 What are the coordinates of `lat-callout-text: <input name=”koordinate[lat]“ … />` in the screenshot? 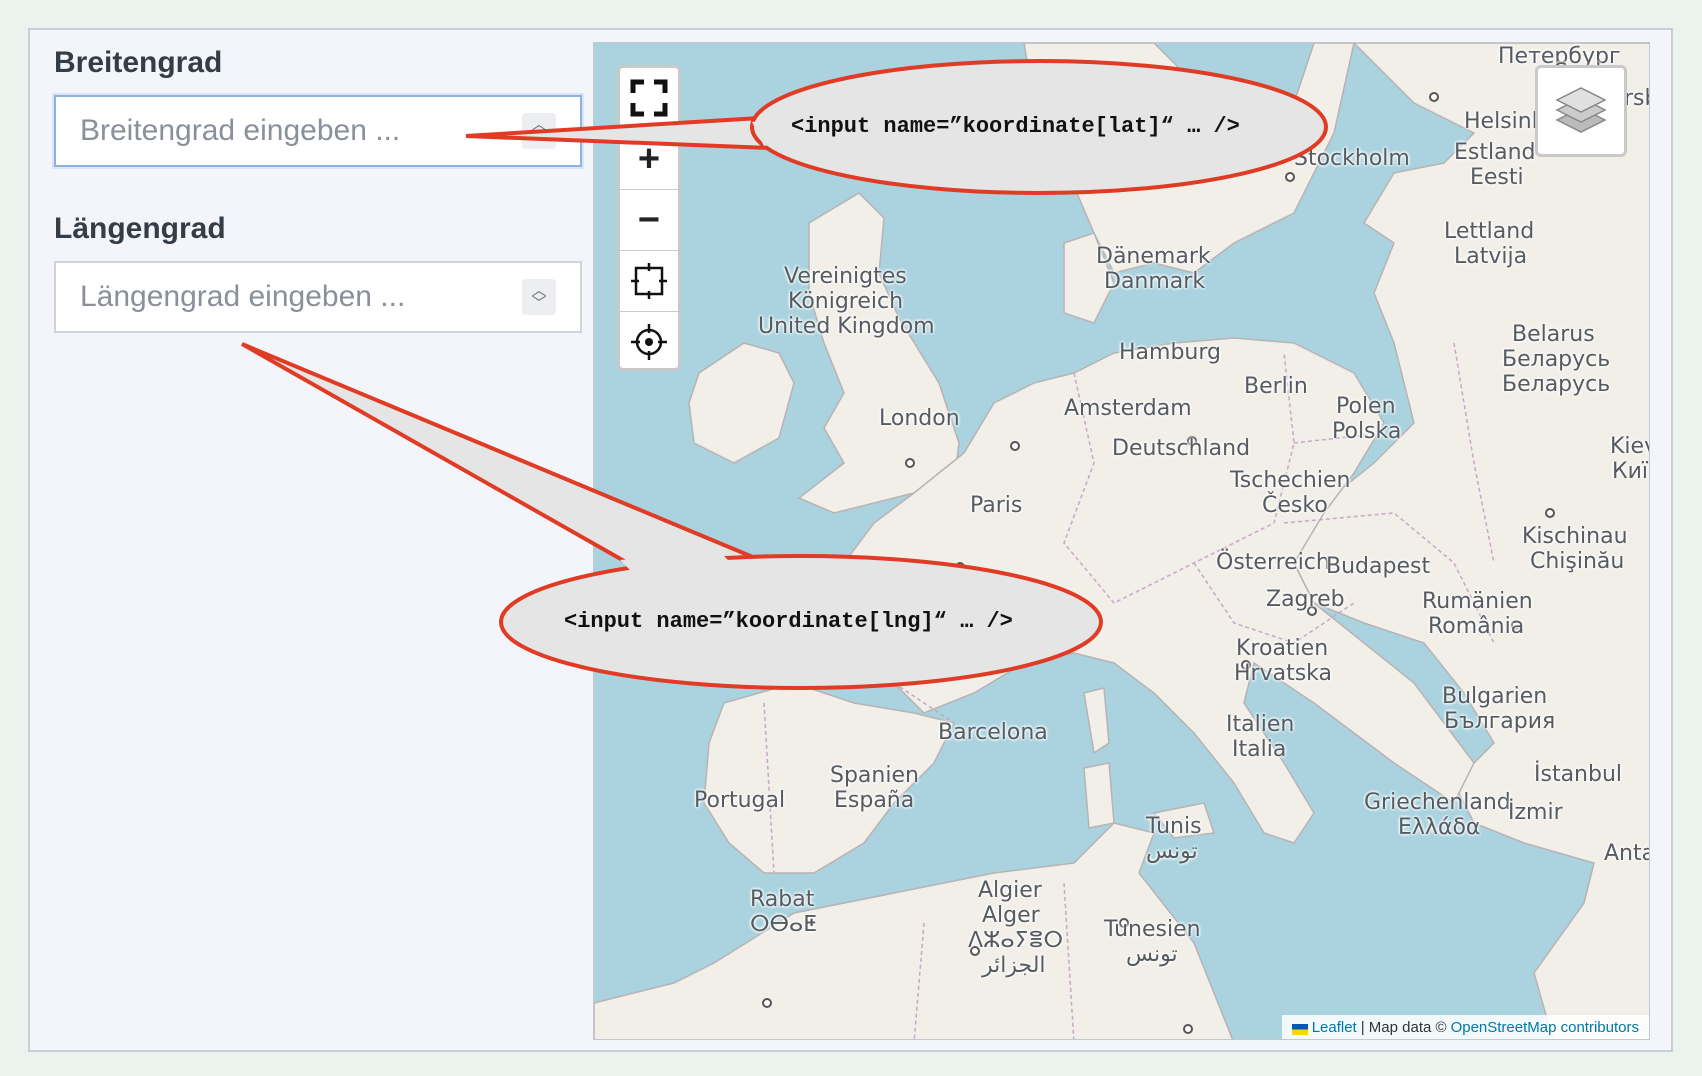 It's located at (1015, 126).